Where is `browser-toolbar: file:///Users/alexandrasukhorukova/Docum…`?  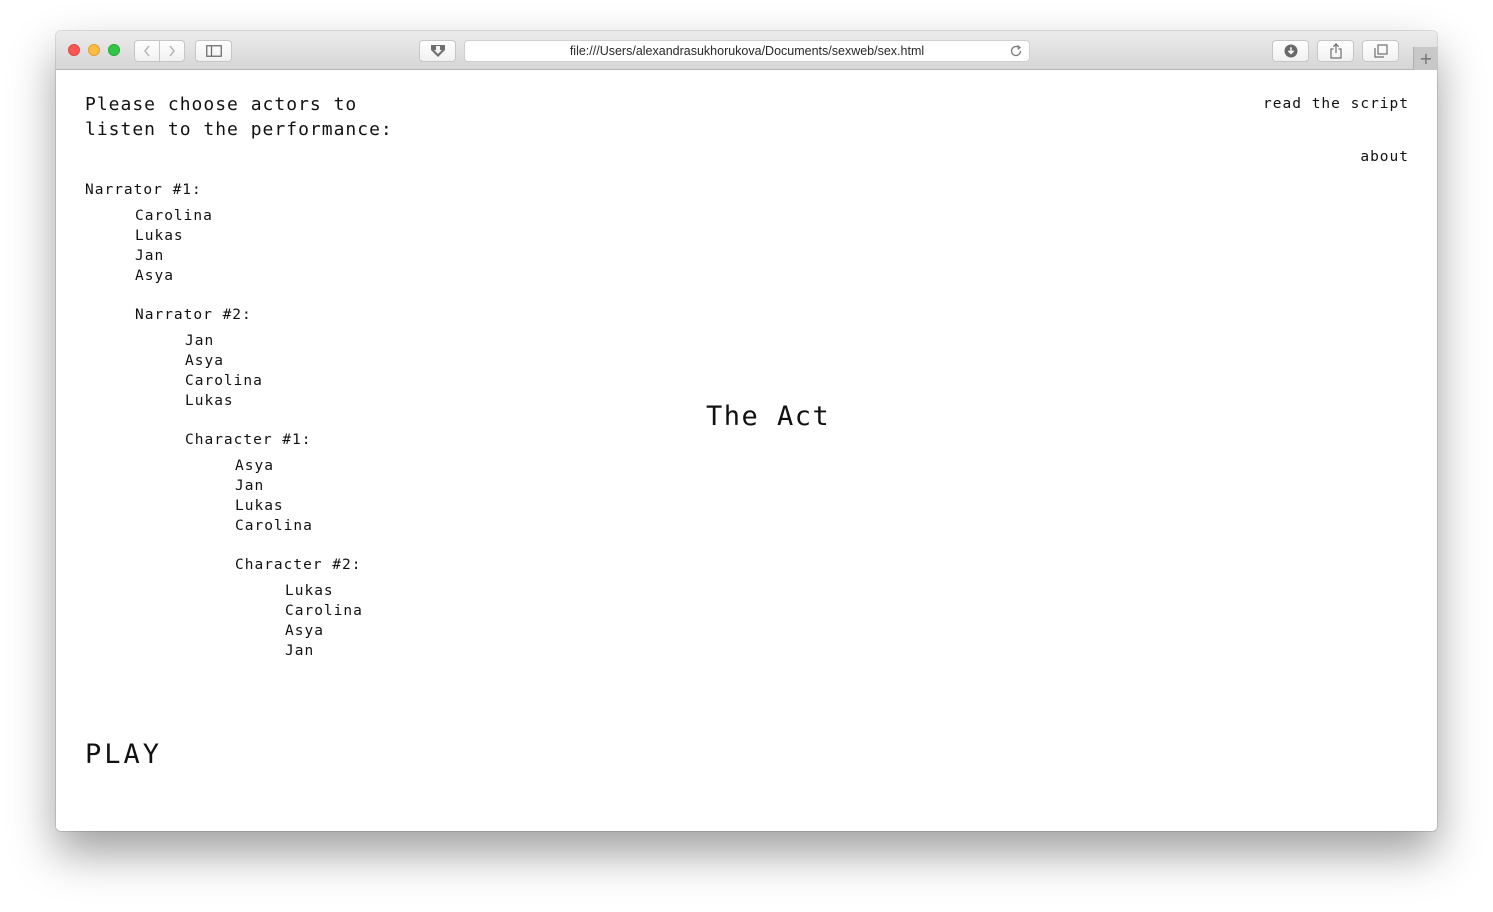 browser-toolbar: file:///Users/alexandrasukhorukova/Docum… is located at coordinates (746, 50).